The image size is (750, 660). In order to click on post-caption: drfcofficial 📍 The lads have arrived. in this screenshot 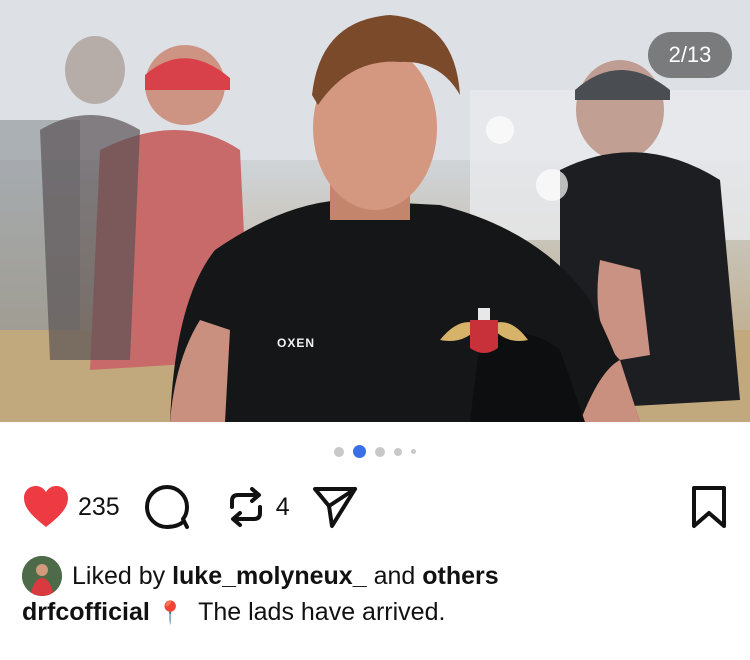, I will do `click(233, 612)`.